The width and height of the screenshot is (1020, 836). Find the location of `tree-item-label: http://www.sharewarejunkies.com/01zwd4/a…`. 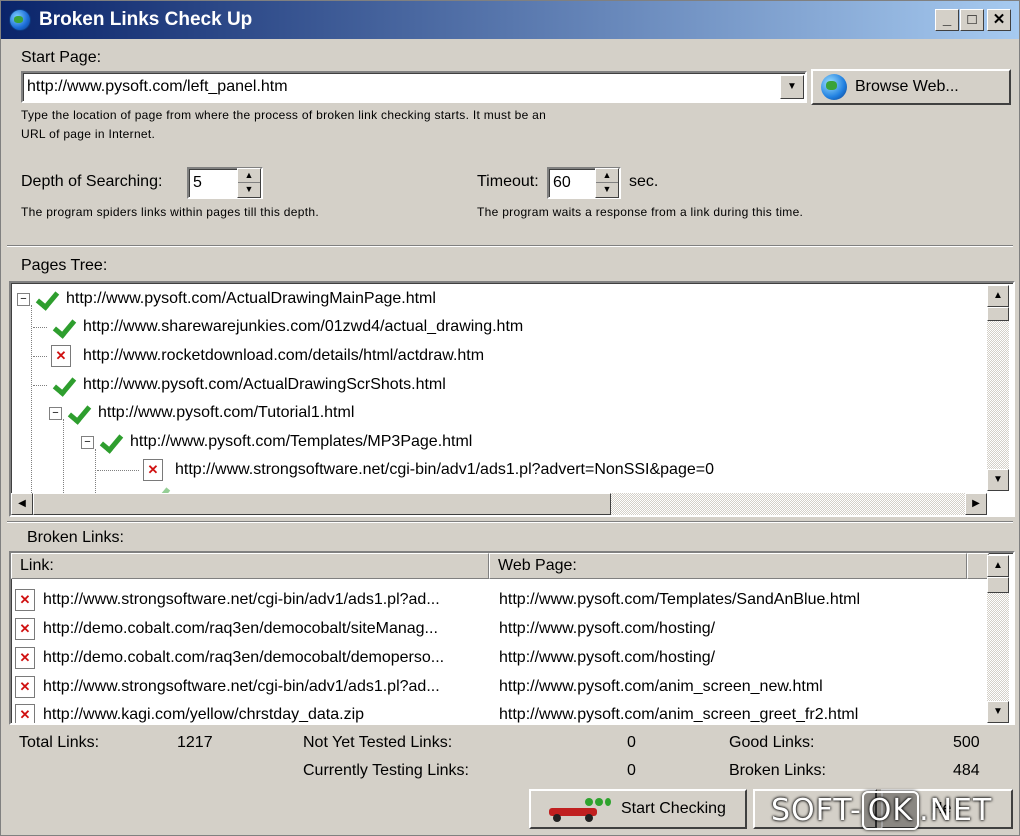

tree-item-label: http://www.sharewarejunkies.com/01zwd4/a… is located at coordinates (303, 326).